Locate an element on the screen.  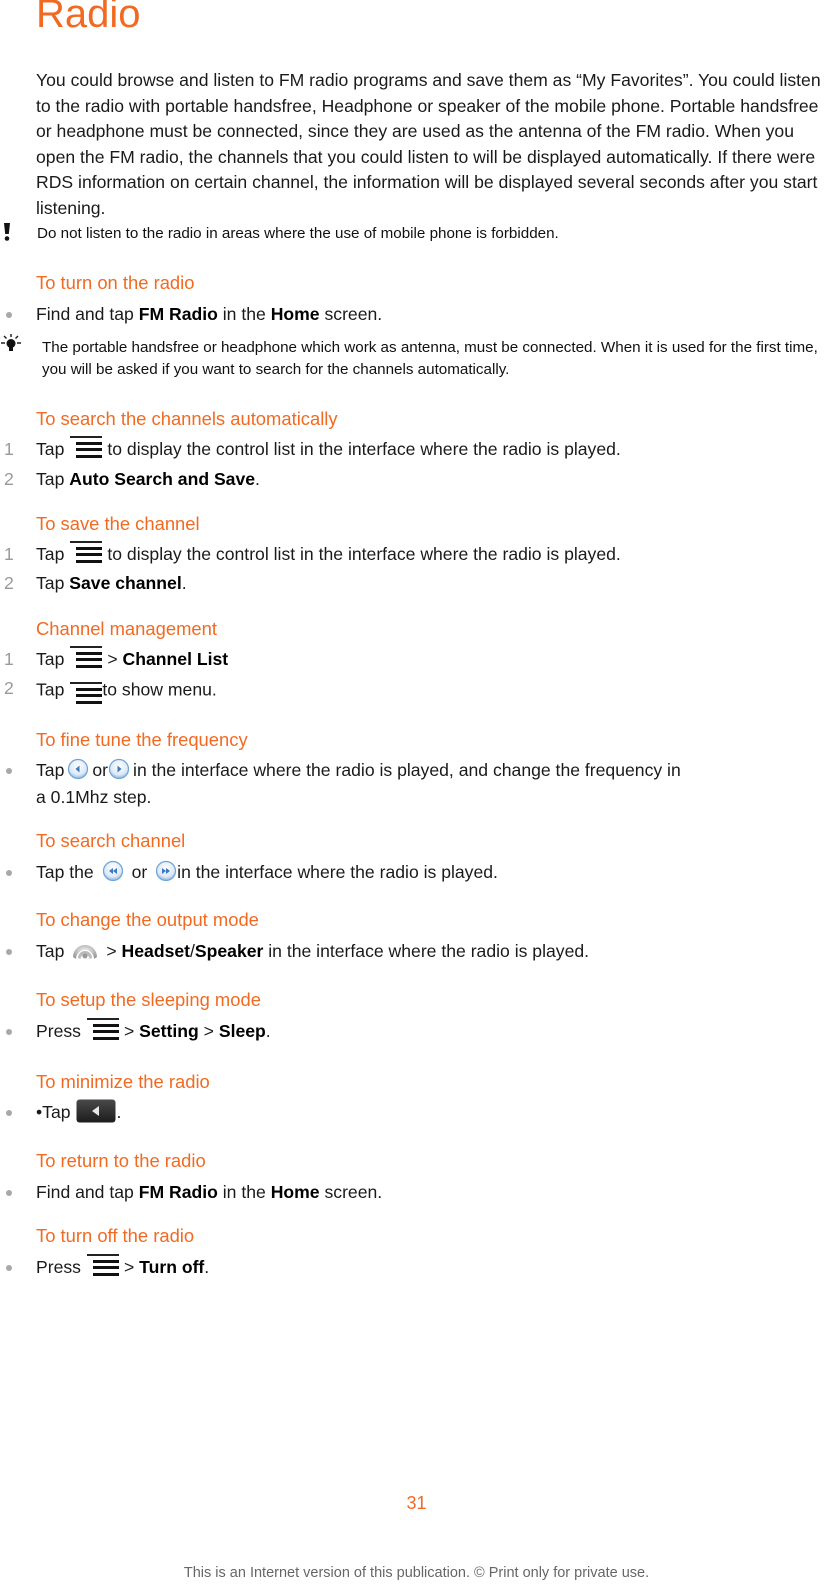
list-item: Press > Setting > Sleep. is located at coordinates (416, 1032).